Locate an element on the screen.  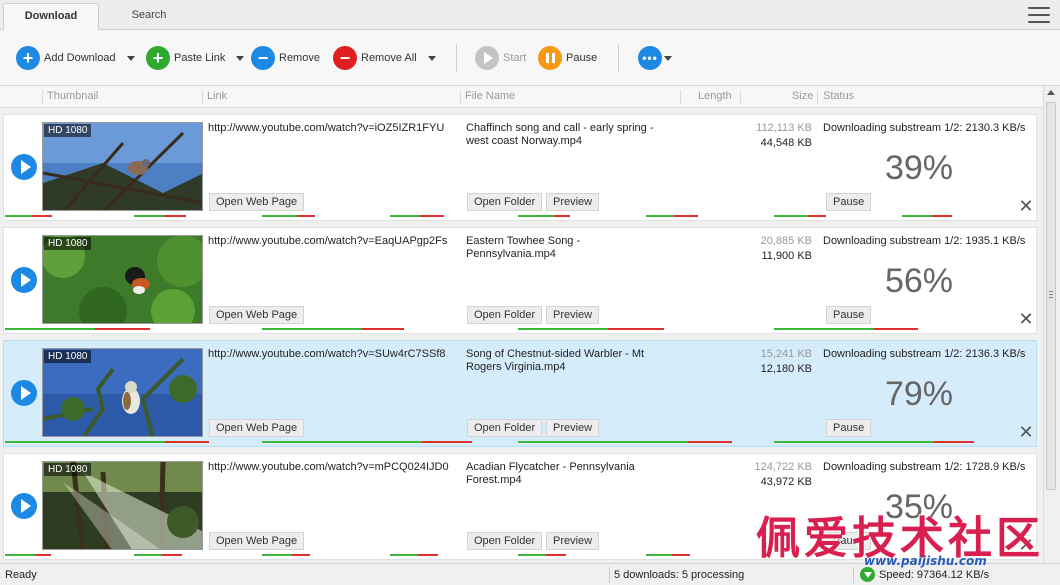
more-options-button: ••• is located at coordinates (652, 58).